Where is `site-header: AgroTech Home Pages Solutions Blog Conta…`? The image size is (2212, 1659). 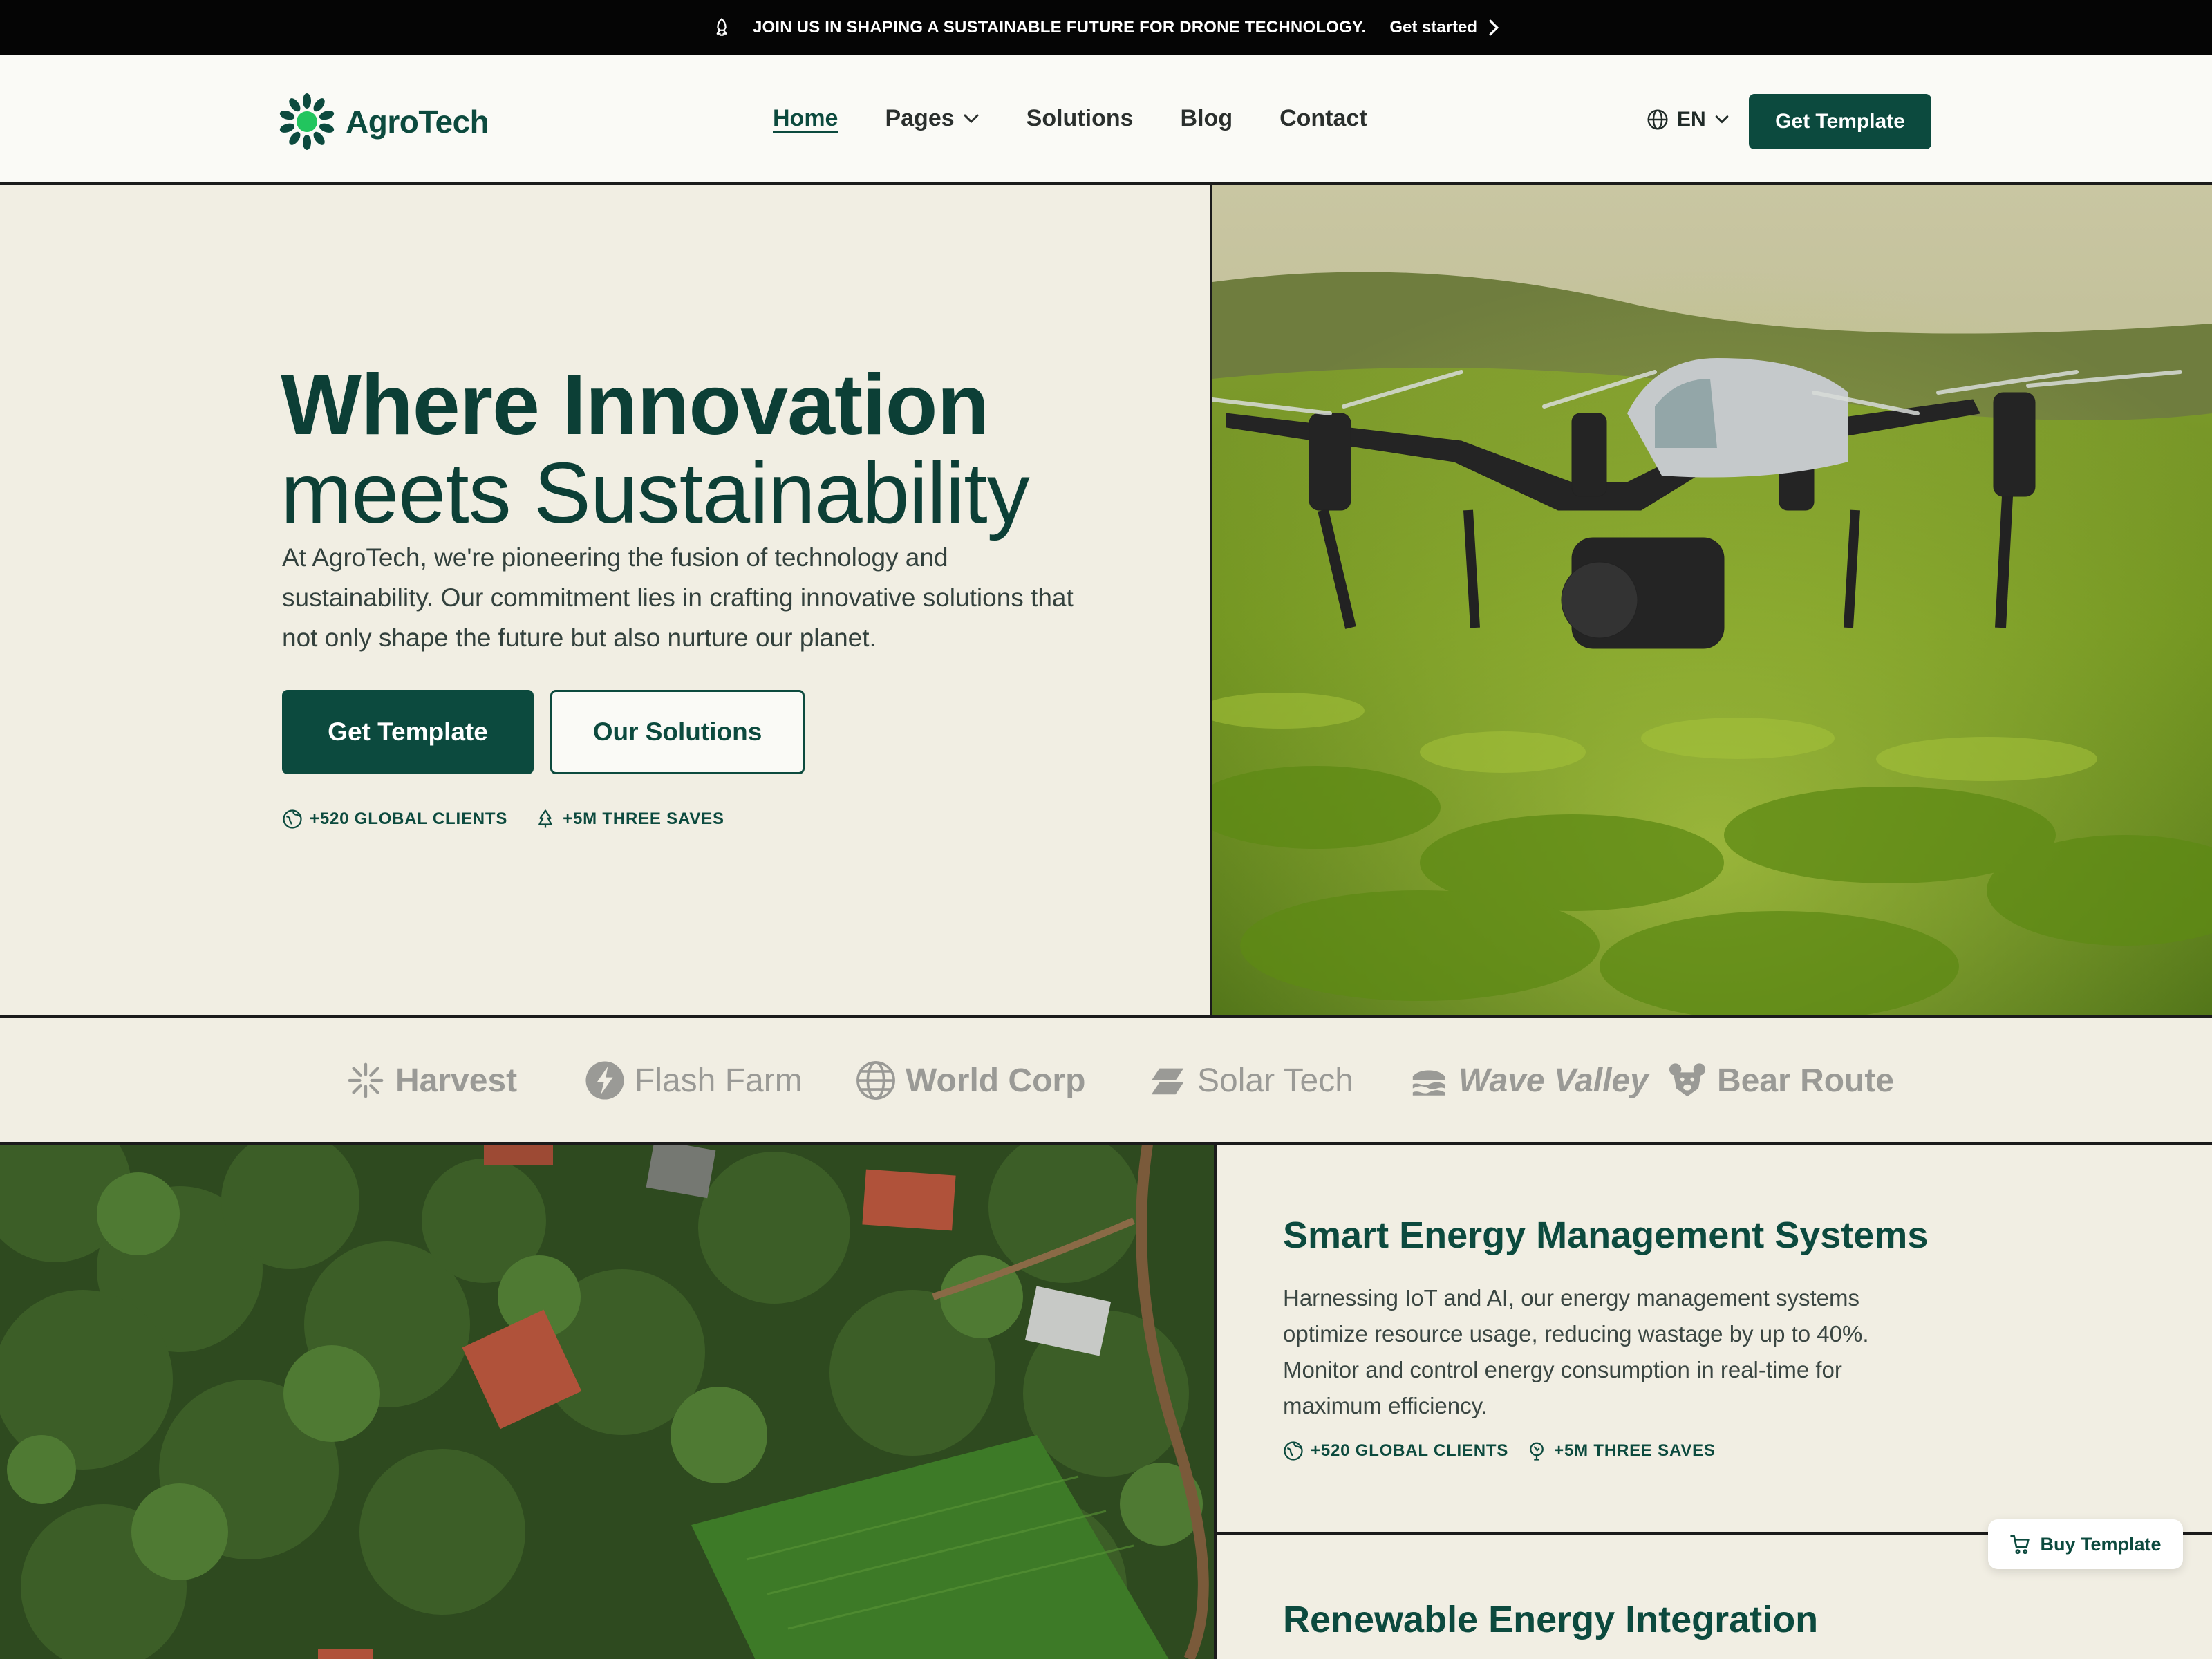
site-header: AgroTech Home Pages Solutions Blog Conta… is located at coordinates (1106, 120).